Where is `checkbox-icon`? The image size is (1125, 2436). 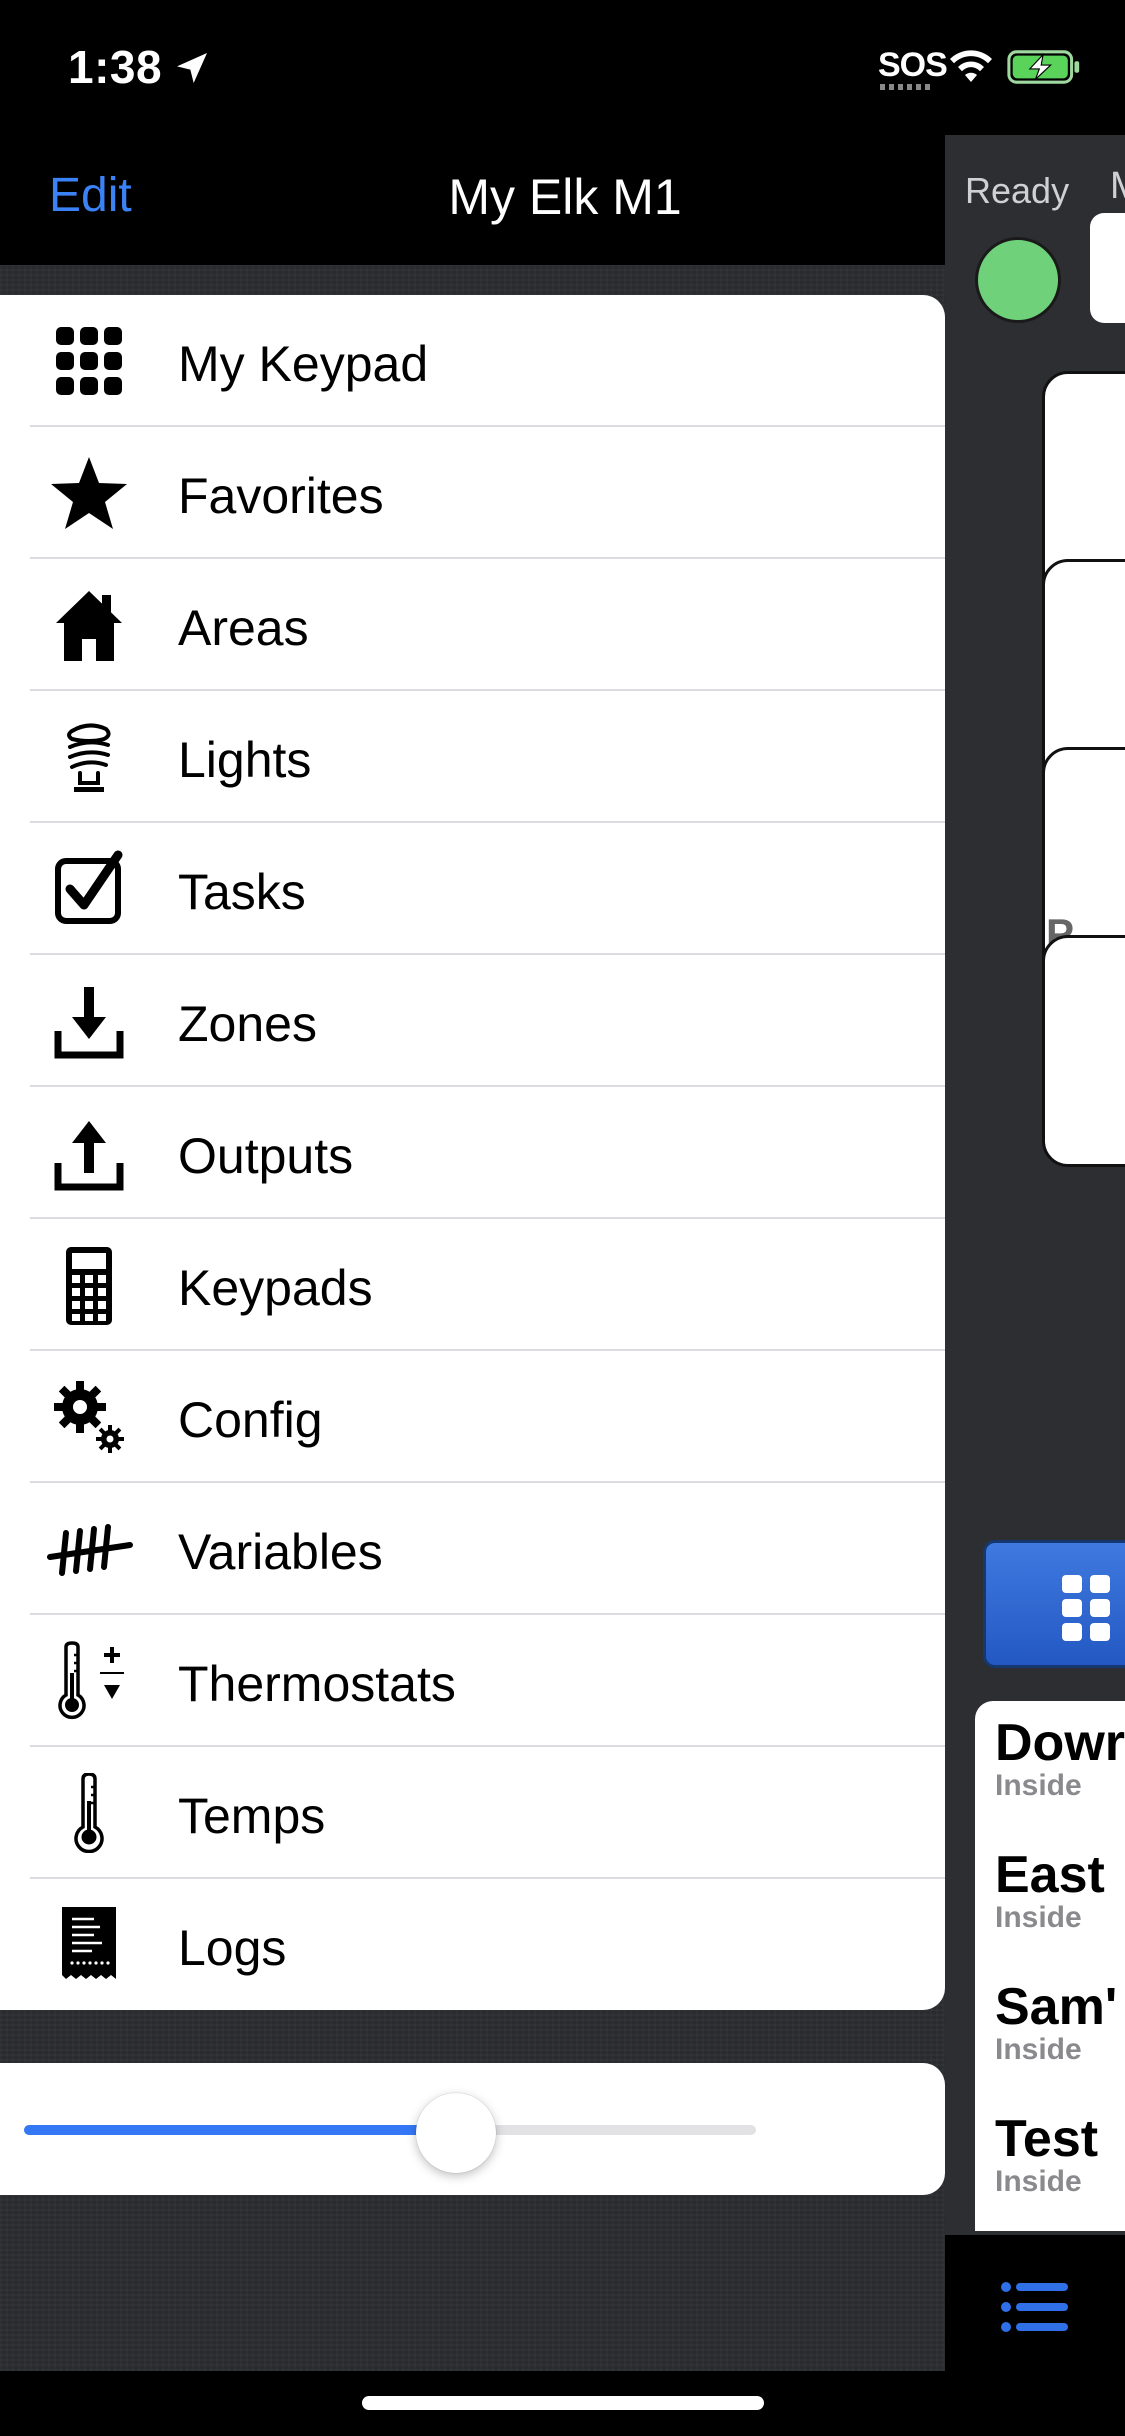
checkbox-icon is located at coordinates (89, 887).